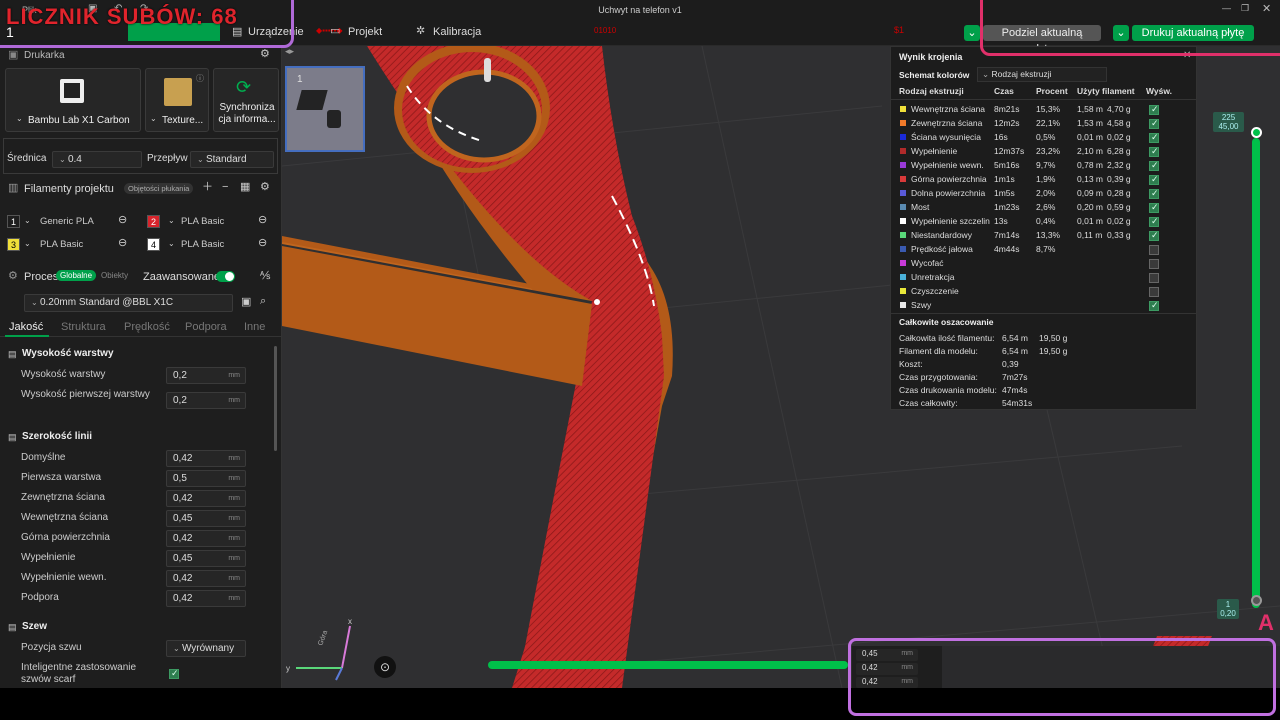 This screenshot has width=1280, height=720. I want to click on filament-num-4: 4, so click(153, 244).